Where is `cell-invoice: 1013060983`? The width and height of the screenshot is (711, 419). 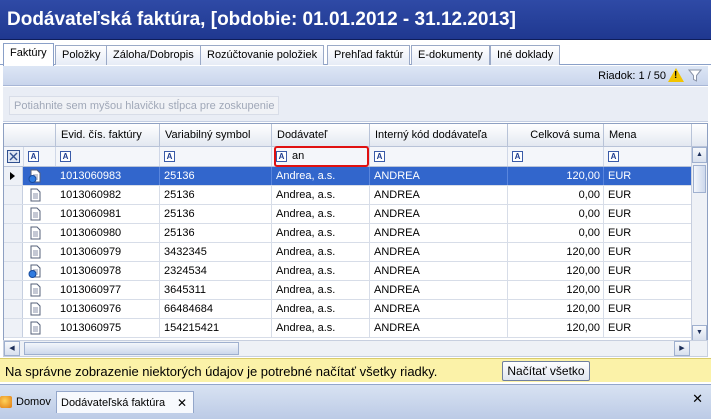
cell-invoice: 1013060983 is located at coordinates (108, 176).